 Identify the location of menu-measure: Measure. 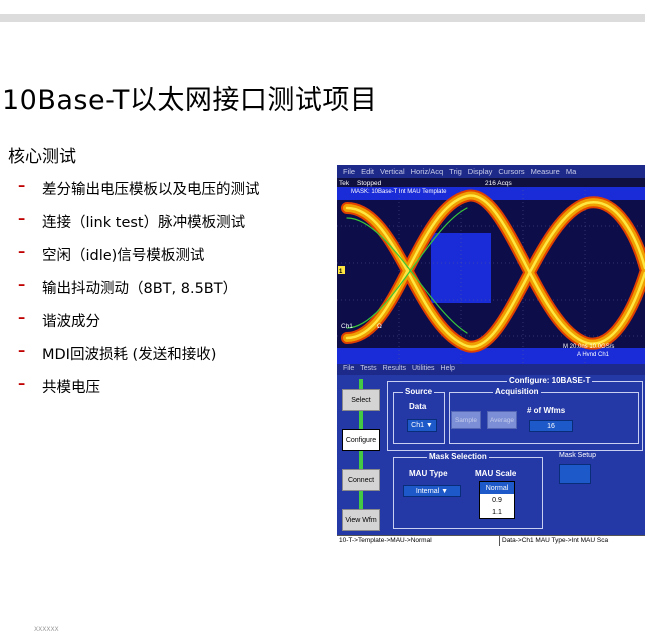
(542, 171).